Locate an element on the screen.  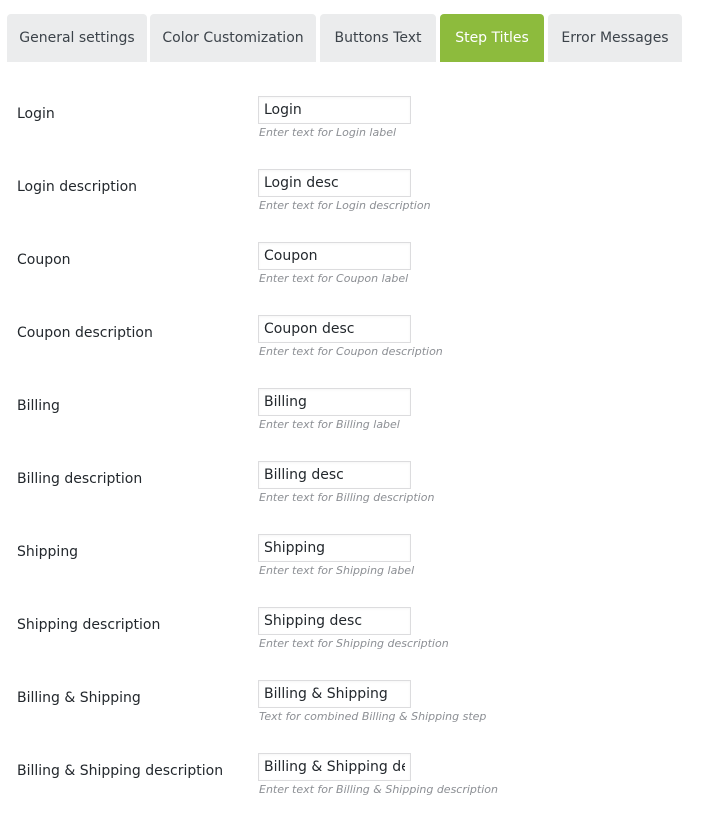
field-label: Shipping is located at coordinates (48, 552).